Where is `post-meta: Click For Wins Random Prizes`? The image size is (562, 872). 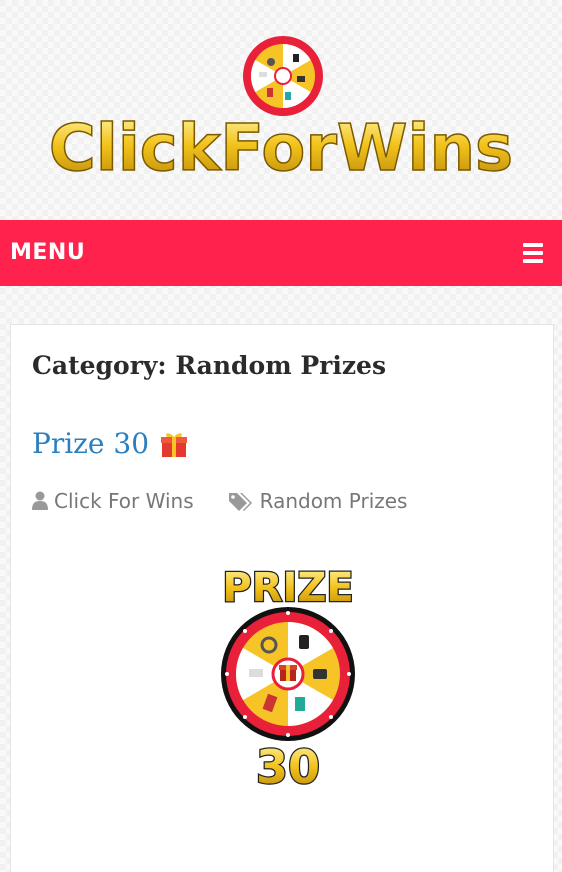
post-meta: Click For Wins Random Prizes is located at coordinates (219, 501).